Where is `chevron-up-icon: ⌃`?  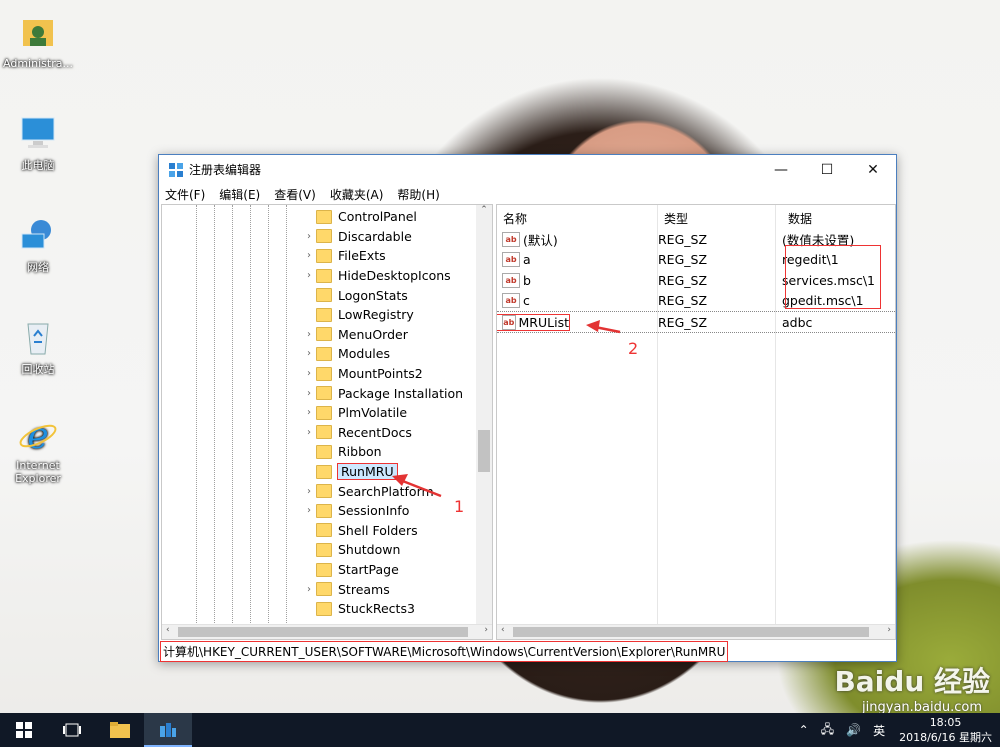 chevron-up-icon: ⌃ is located at coordinates (804, 730).